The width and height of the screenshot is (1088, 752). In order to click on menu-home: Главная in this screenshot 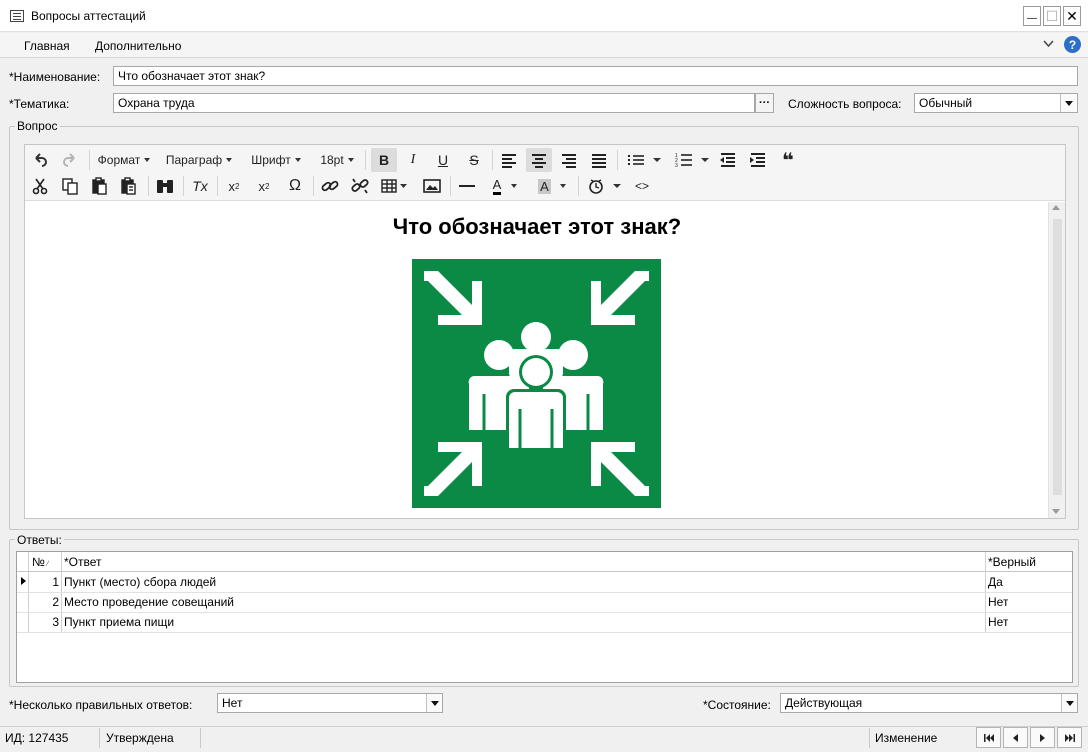, I will do `click(47, 46)`.